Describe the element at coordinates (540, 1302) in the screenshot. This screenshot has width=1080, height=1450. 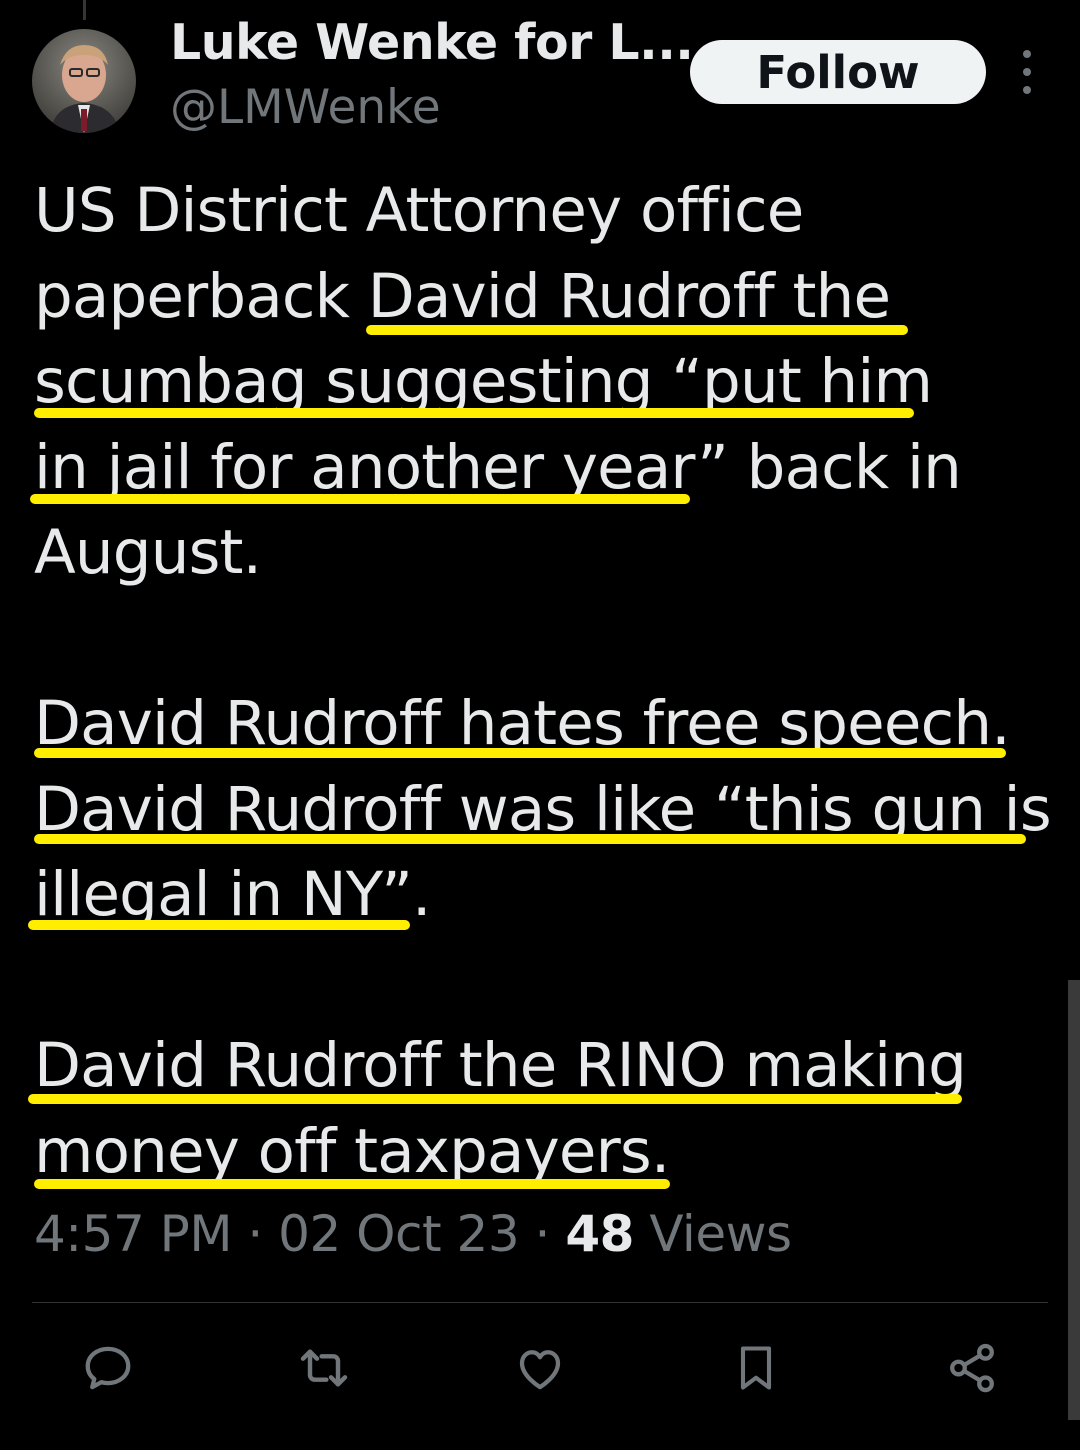
I see `divider` at that location.